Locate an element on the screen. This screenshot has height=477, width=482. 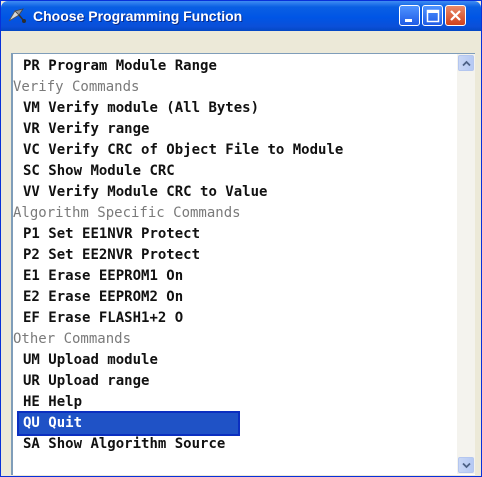
command-label: Upload range is located at coordinates (99, 381).